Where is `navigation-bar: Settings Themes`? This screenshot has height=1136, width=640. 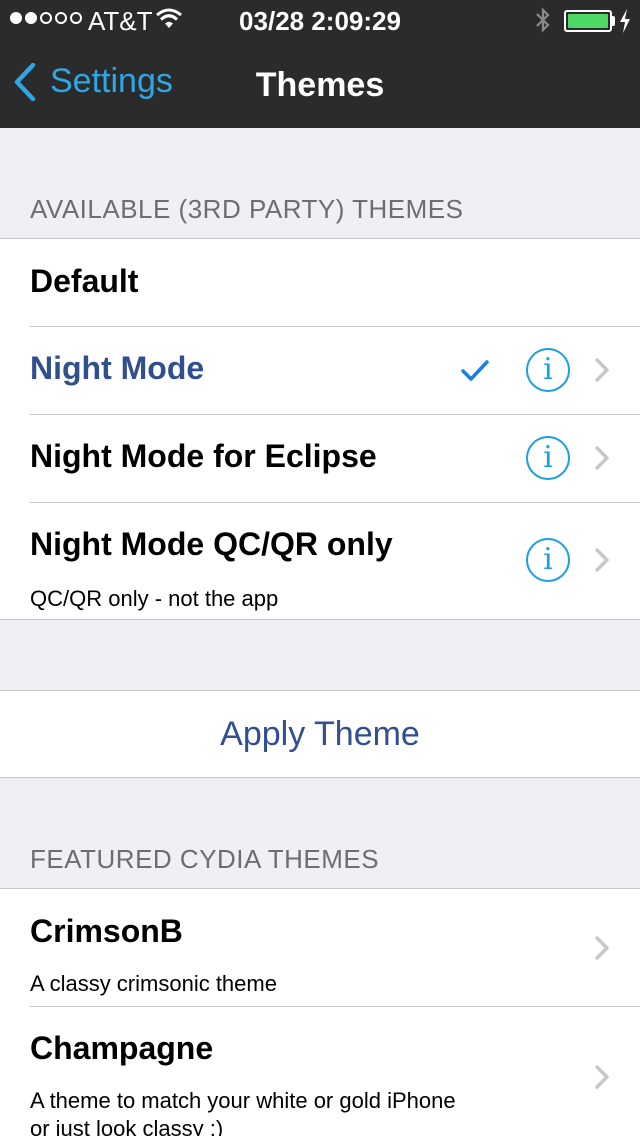 navigation-bar: Settings Themes is located at coordinates (320, 84).